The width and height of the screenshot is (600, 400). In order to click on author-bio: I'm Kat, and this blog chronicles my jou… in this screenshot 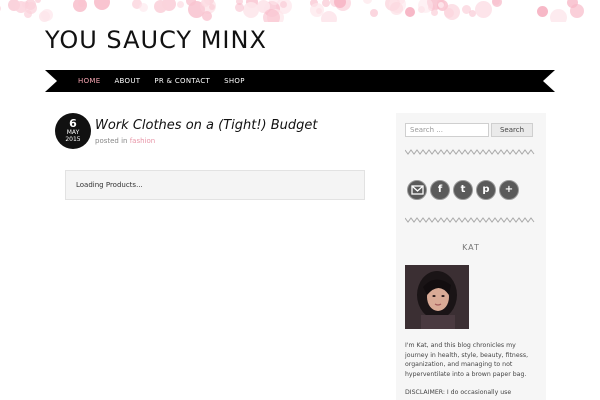, I will do `click(467, 360)`.